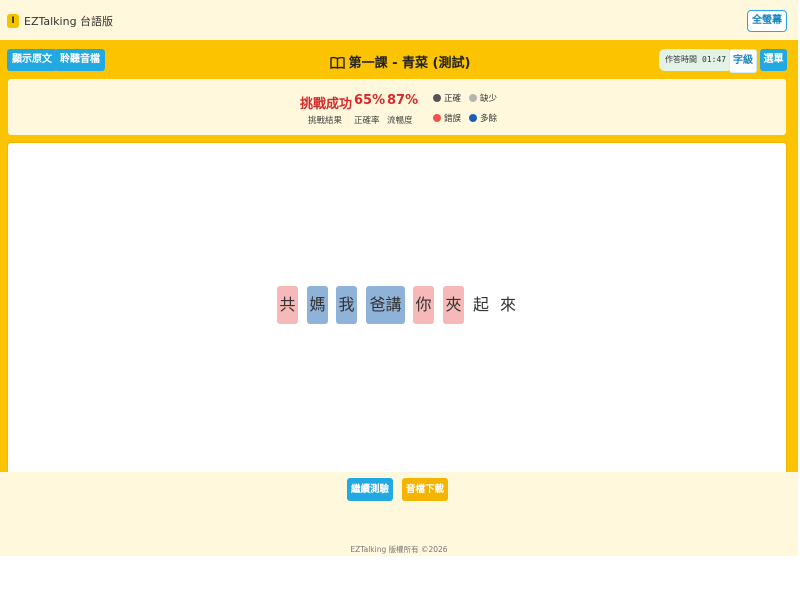 The height and width of the screenshot is (600, 800). I want to click on extra-dot-icon, so click(473, 118).